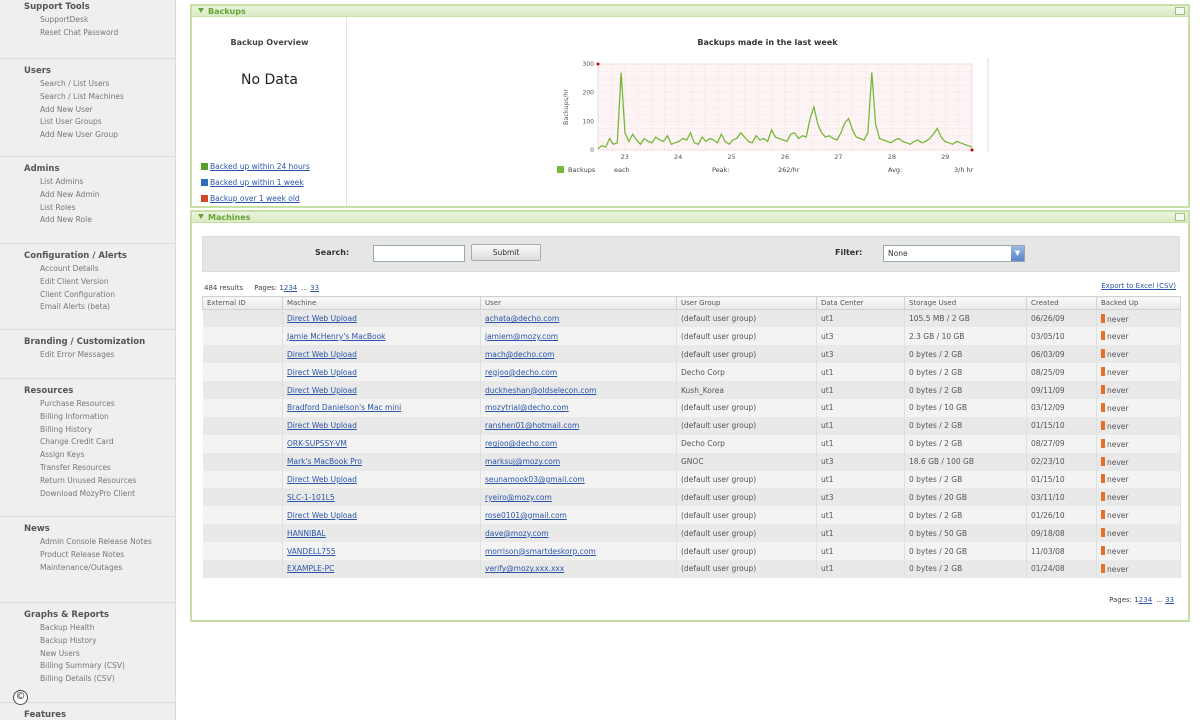  I want to click on user-email-link: mach@decho.com, so click(519, 354).